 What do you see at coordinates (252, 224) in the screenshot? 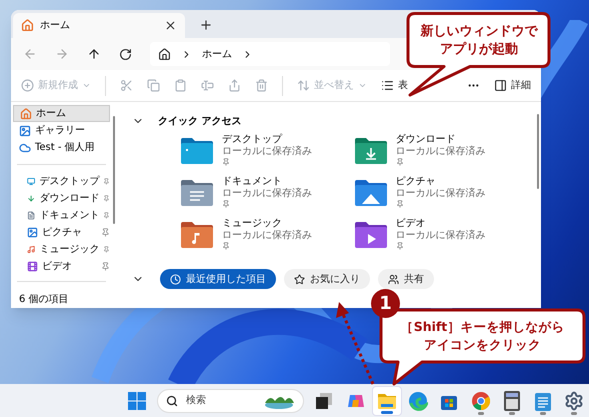
I see `folder-name: ミュージック` at bounding box center [252, 224].